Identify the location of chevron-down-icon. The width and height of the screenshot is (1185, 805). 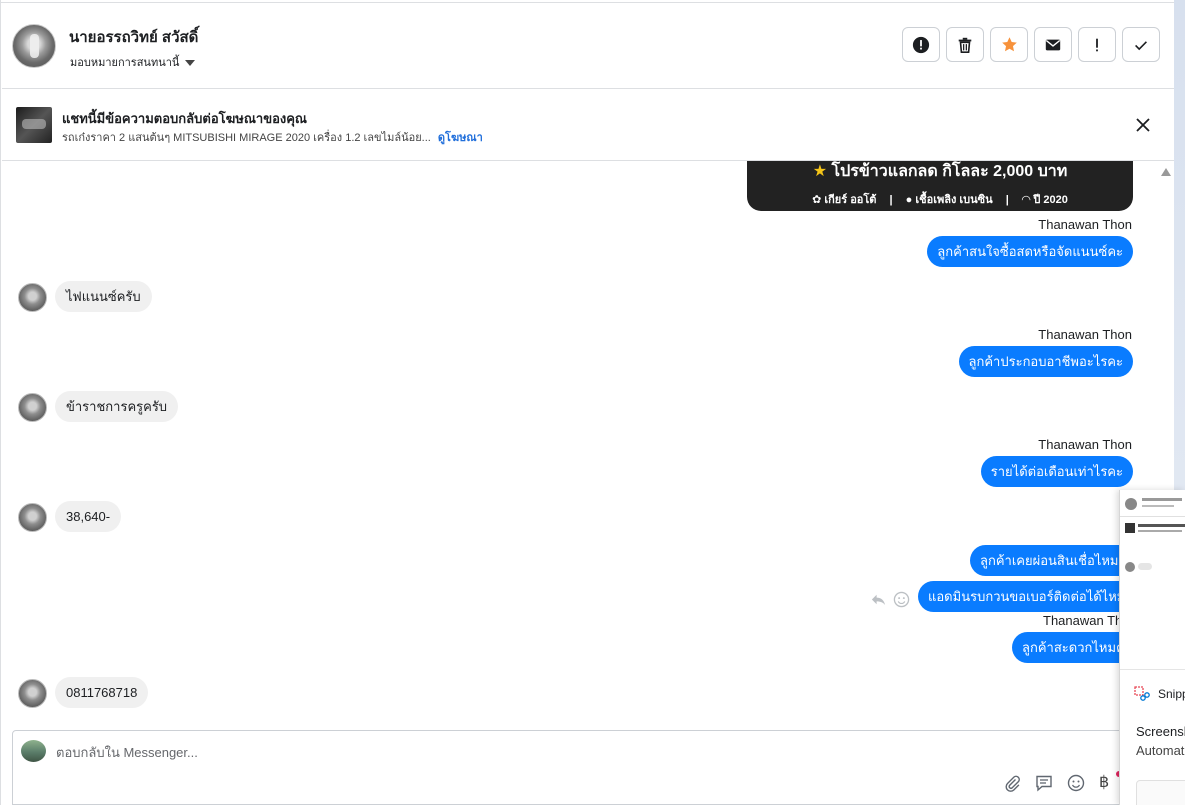
(190, 62).